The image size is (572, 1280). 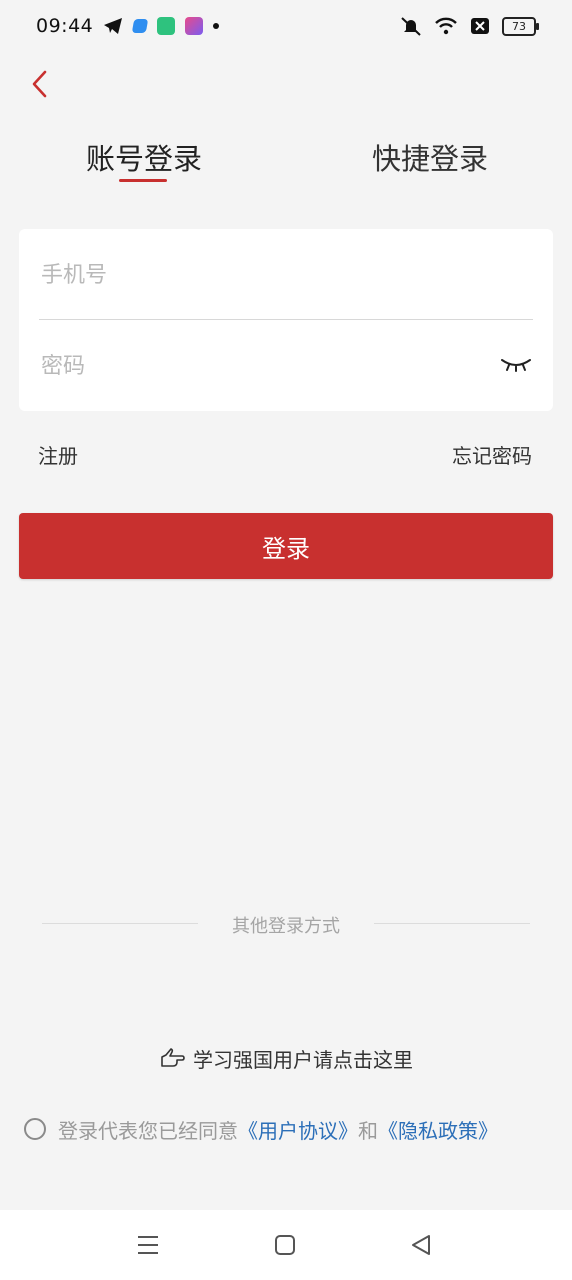 I want to click on sim-icon, so click(x=480, y=26).